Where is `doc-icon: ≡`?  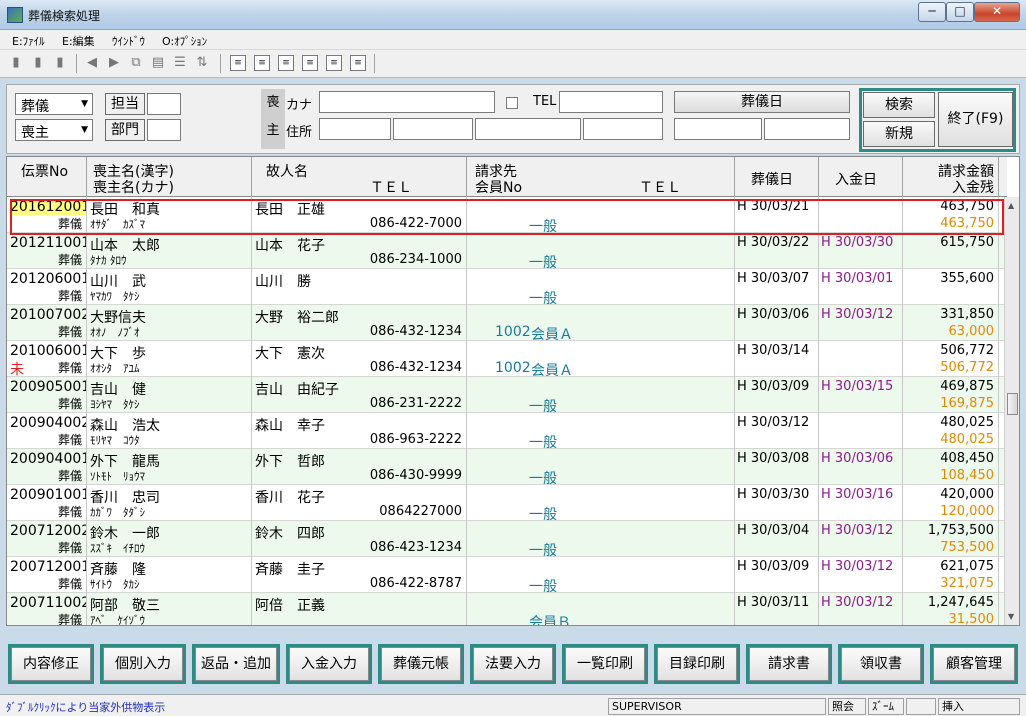
doc-icon: ≡ is located at coordinates (238, 63).